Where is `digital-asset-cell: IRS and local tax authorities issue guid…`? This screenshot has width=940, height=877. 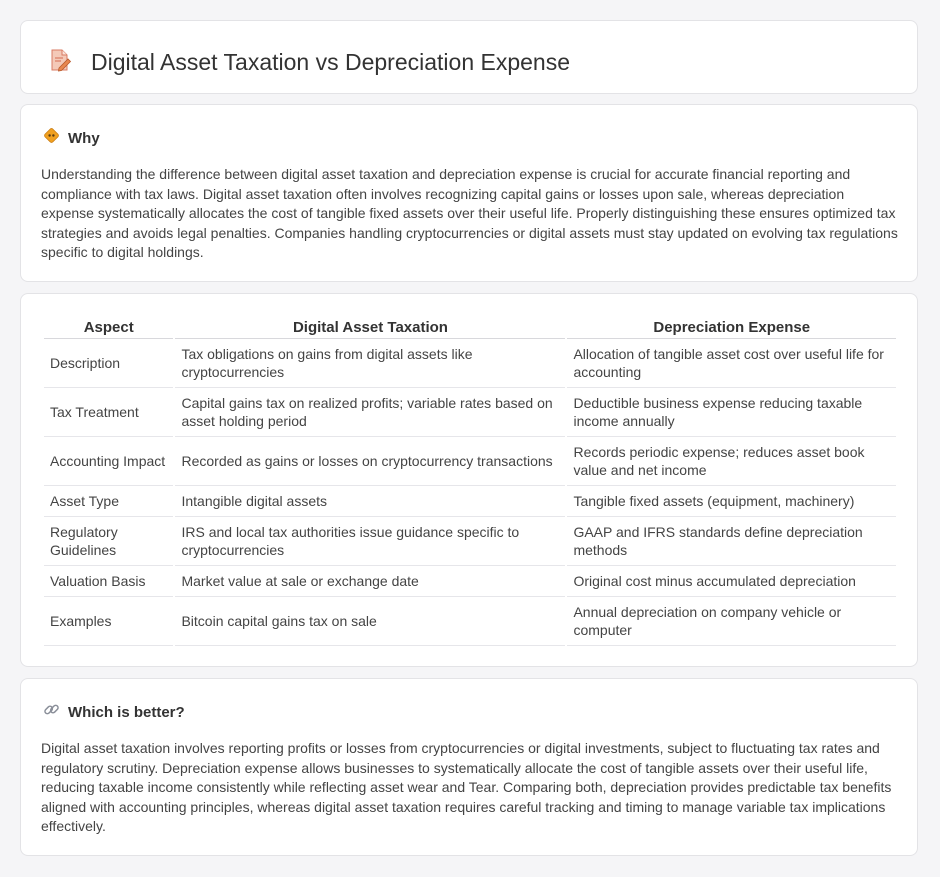 digital-asset-cell: IRS and local tax authorities issue guid… is located at coordinates (370, 541).